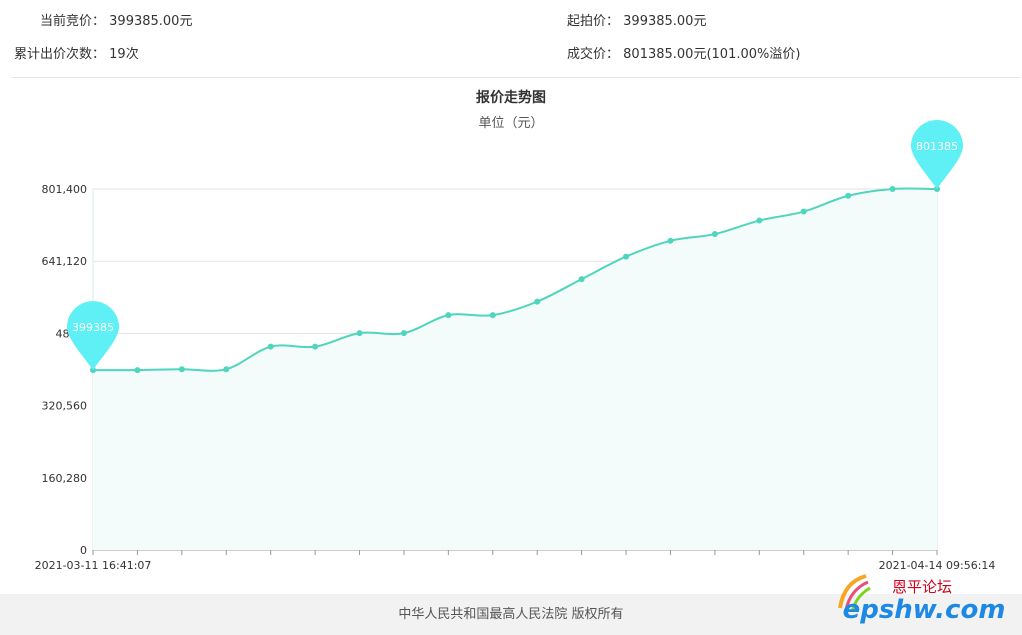 The height and width of the screenshot is (635, 1022). I want to click on deal-price: 成交价： 801385.00元(101.00%溢价), so click(683, 52).